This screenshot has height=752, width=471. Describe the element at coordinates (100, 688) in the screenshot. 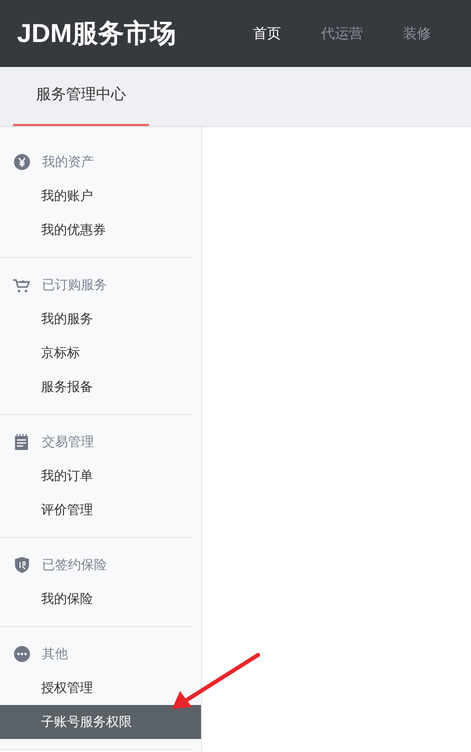

I see `menu-item: 授权管理` at that location.